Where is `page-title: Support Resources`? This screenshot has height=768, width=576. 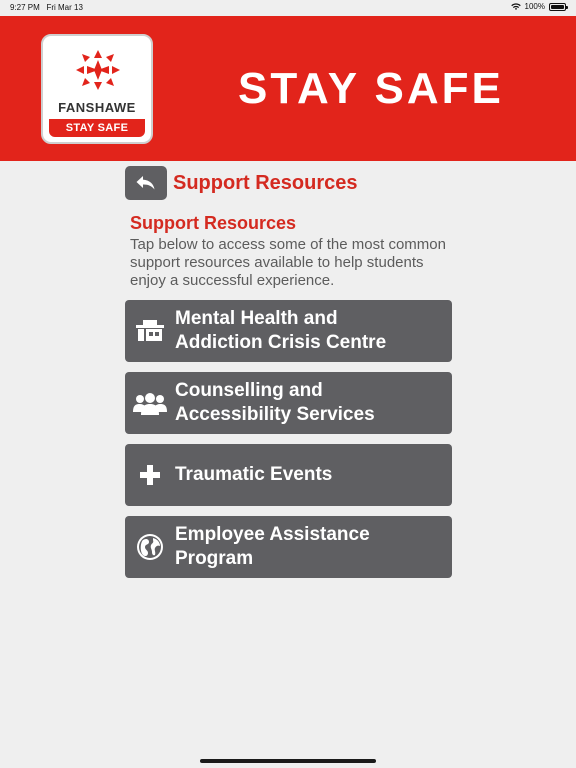 page-title: Support Resources is located at coordinates (265, 182).